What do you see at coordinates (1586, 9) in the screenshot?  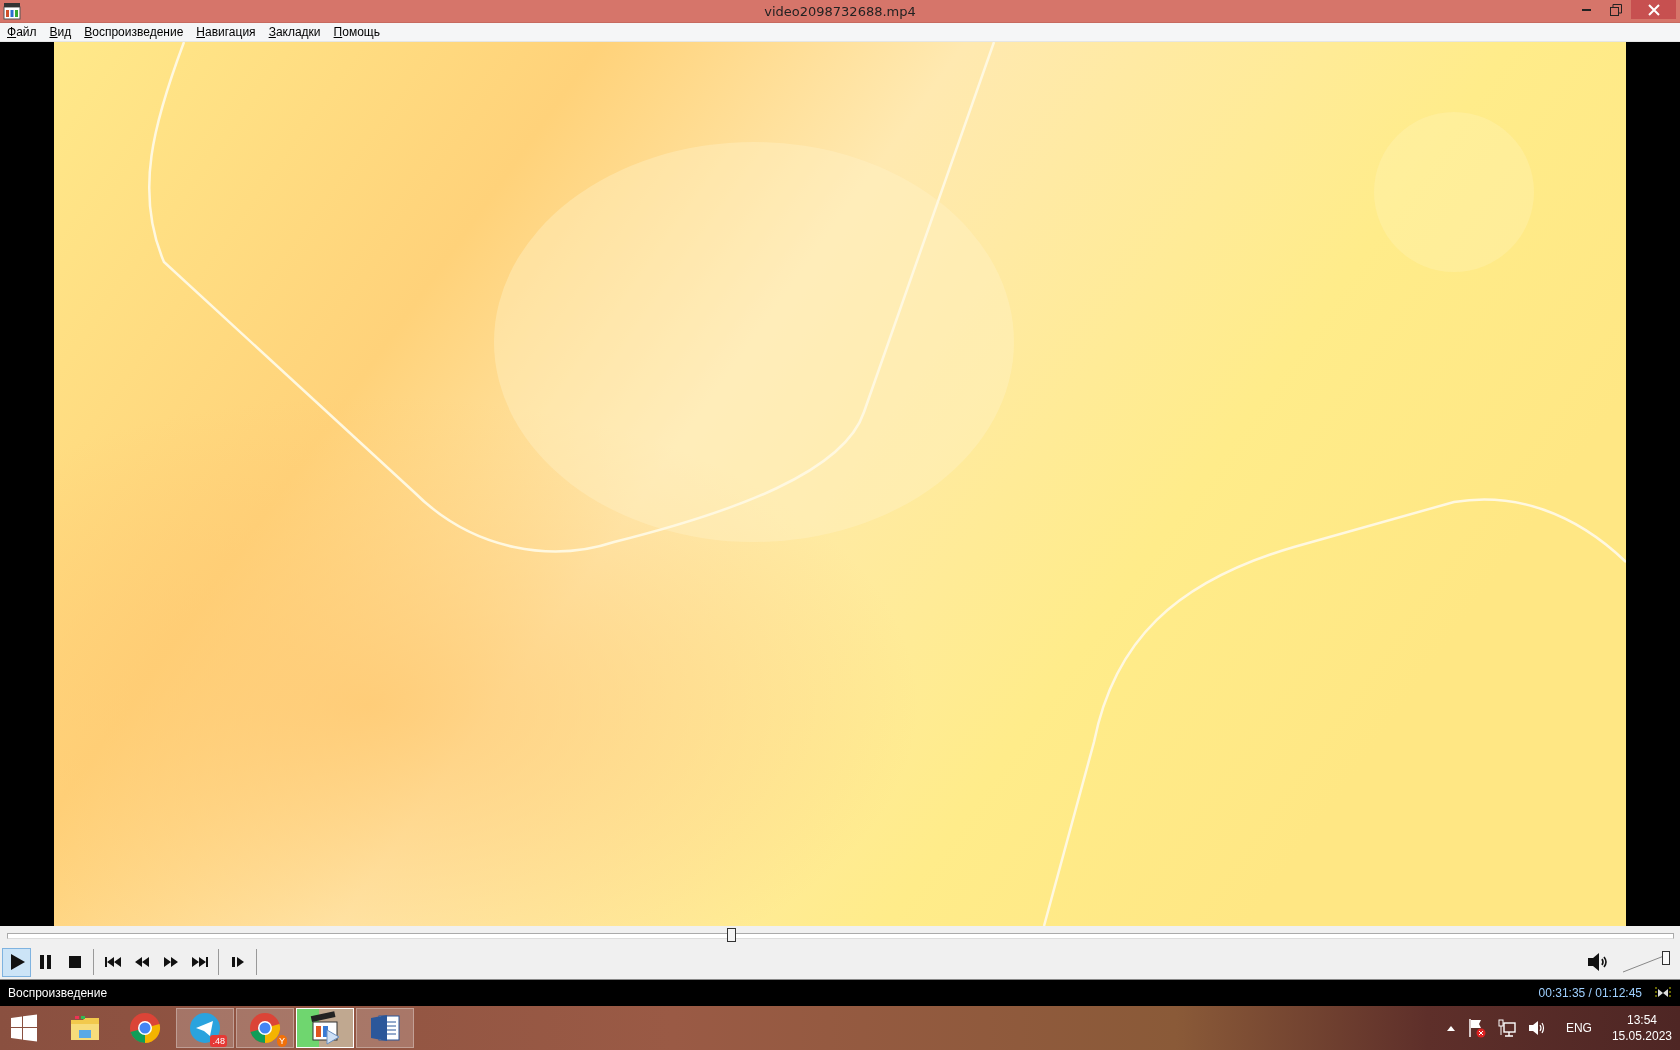 I see `minimize-icon` at bounding box center [1586, 9].